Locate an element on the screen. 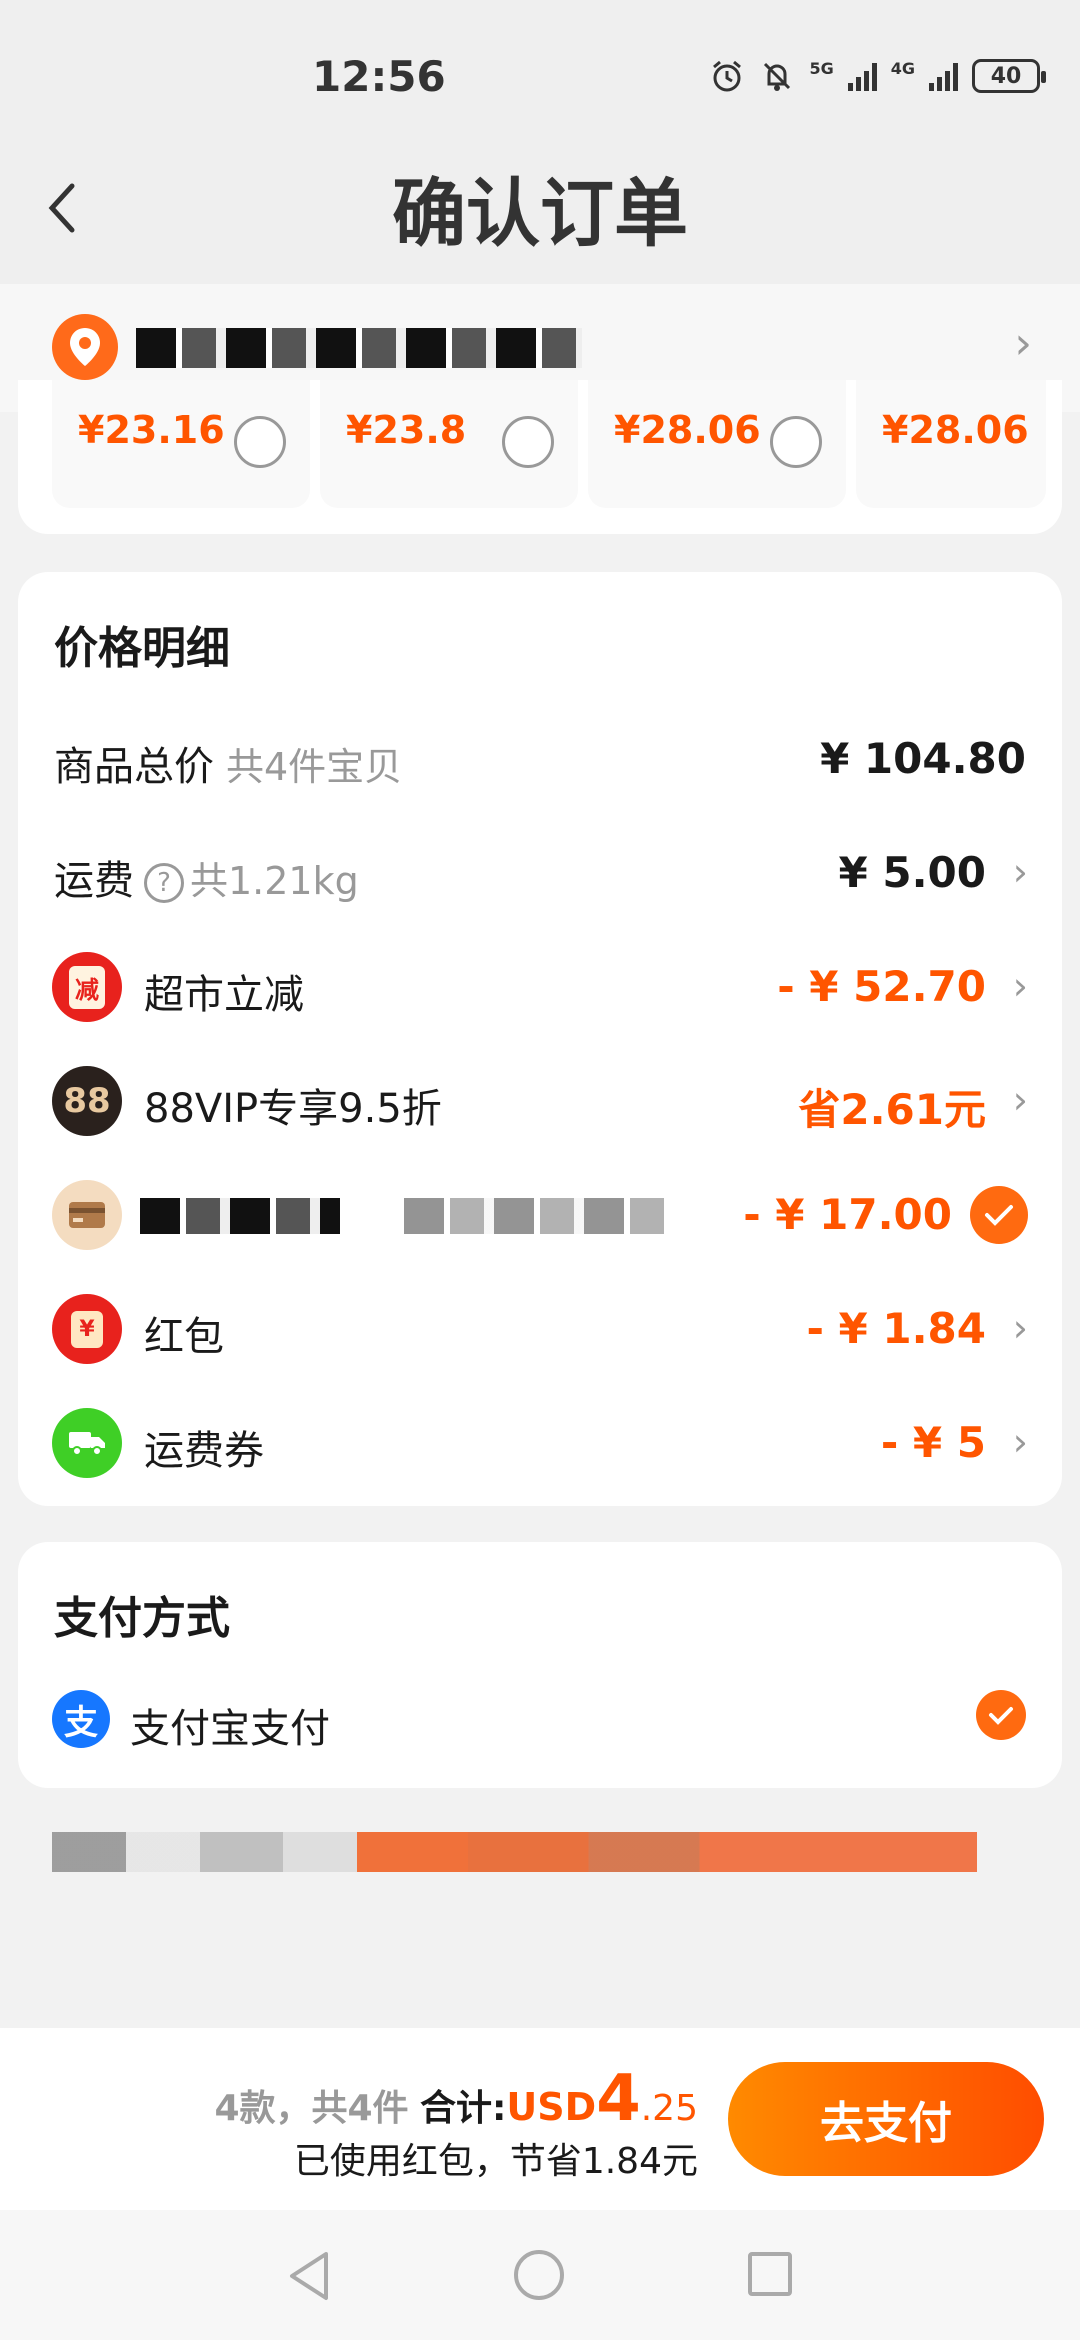 The image size is (1080, 2340). total-amount-dec: .25 is located at coordinates (669, 2108).